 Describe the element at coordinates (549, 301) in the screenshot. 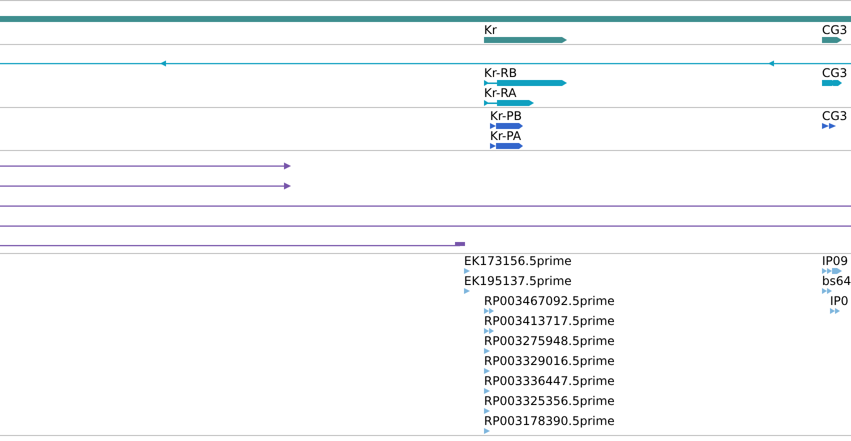

I see `feature-label: RP003467092.5prime` at that location.